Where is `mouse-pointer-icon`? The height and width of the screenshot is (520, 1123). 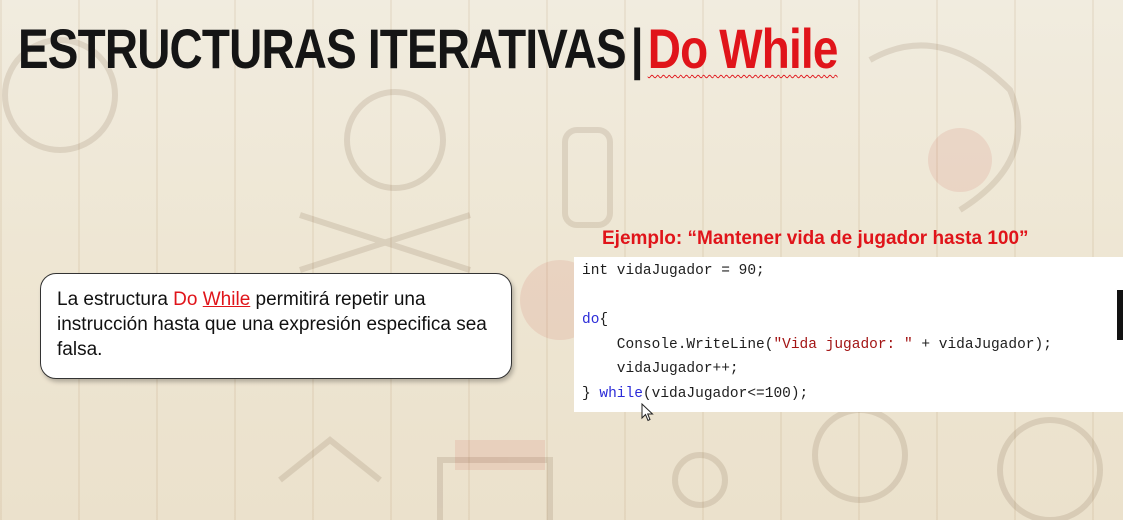 mouse-pointer-icon is located at coordinates (647, 412).